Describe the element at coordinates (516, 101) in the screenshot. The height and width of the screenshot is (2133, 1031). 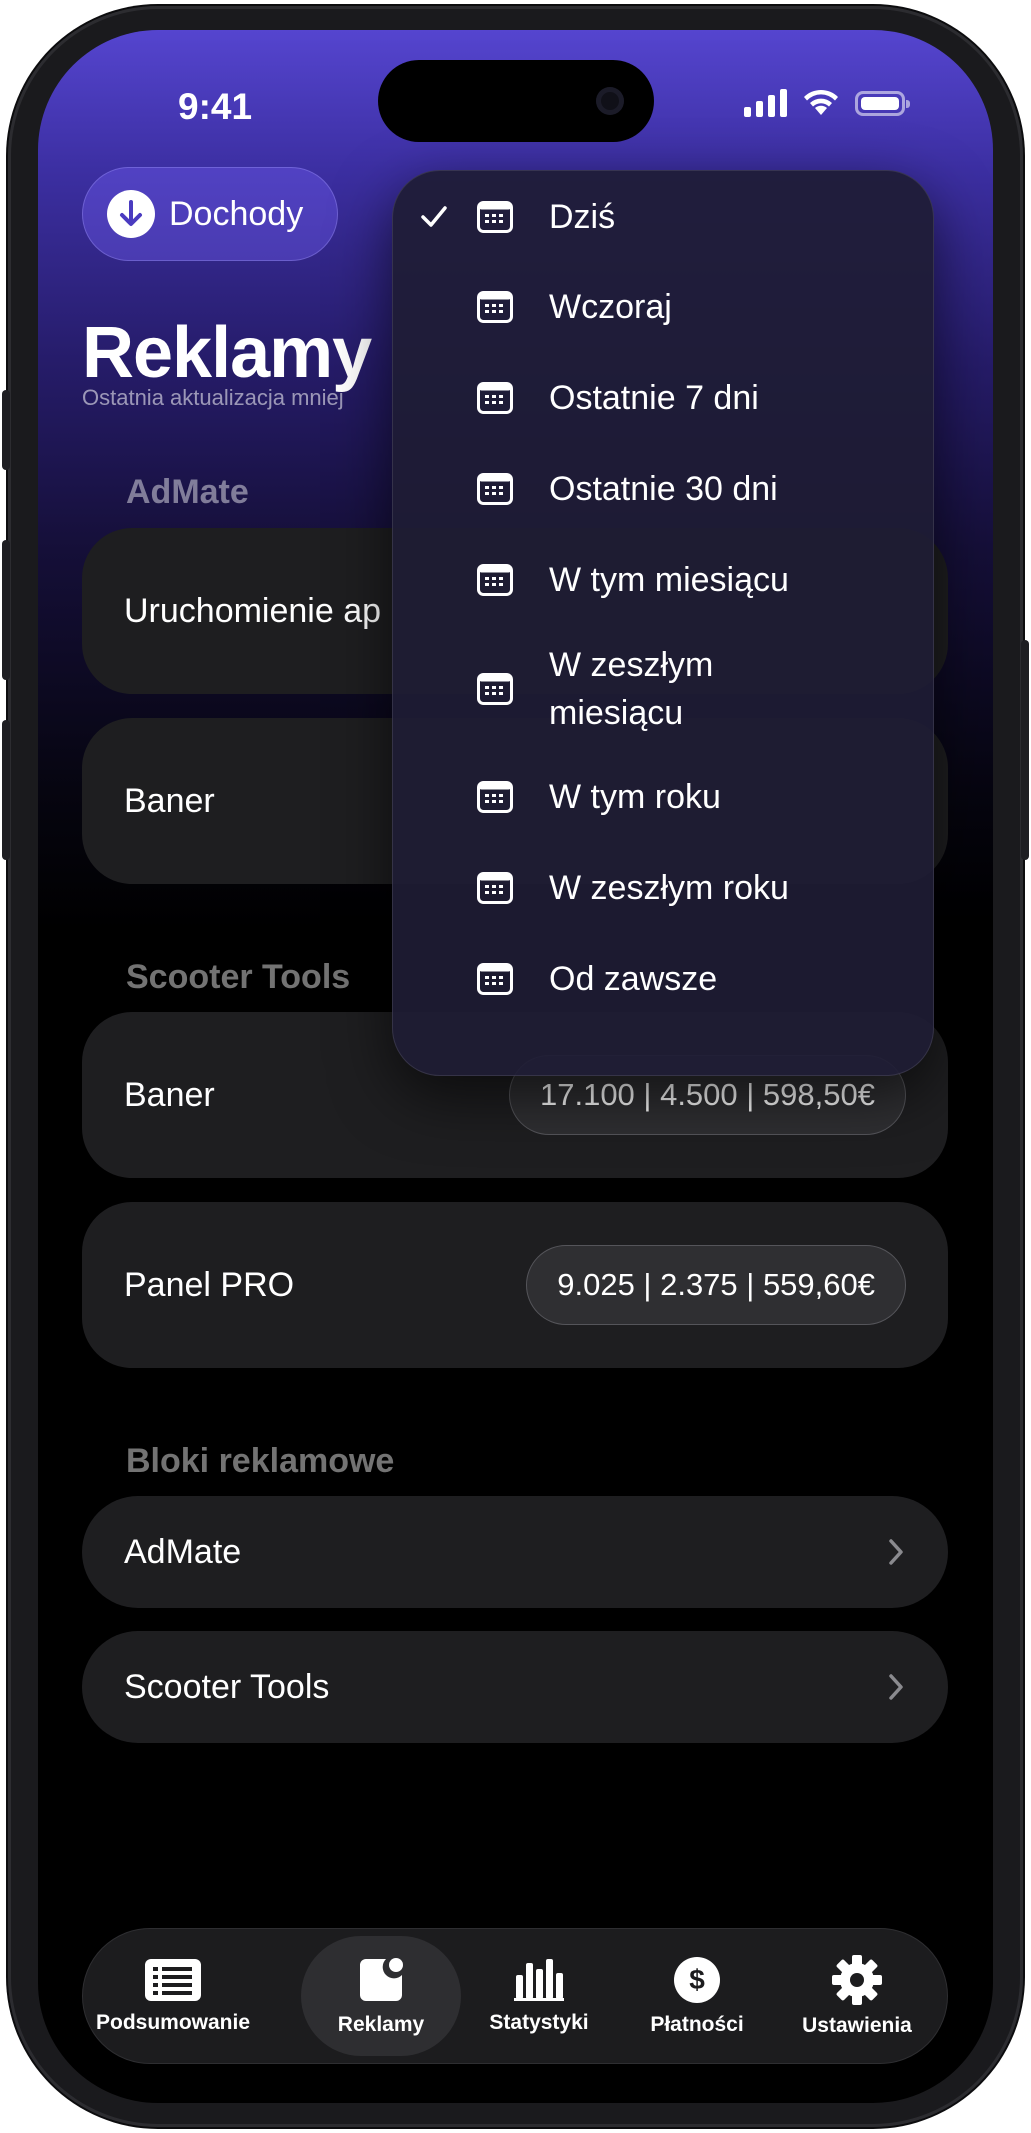
I see `dynamic-island` at that location.